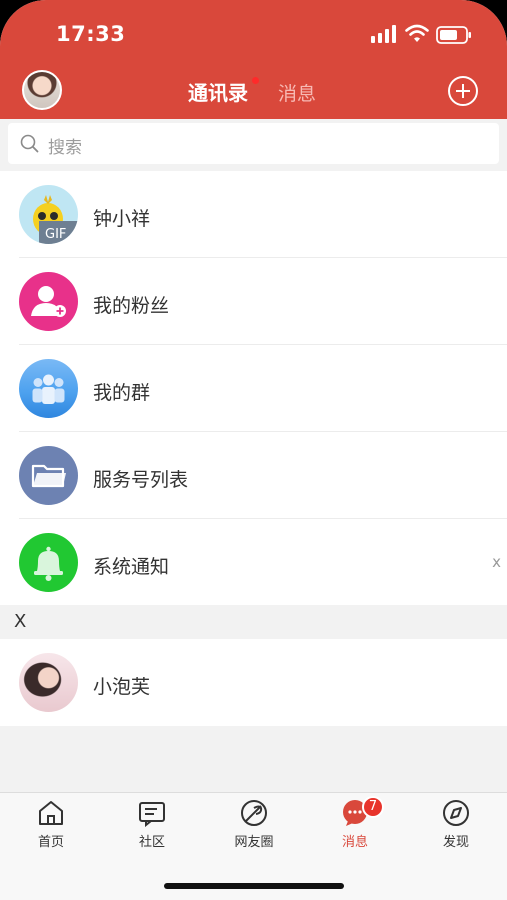  Describe the element at coordinates (253, 59) in the screenshot. I see `app-header: 17:33 通讯录 消息` at that location.